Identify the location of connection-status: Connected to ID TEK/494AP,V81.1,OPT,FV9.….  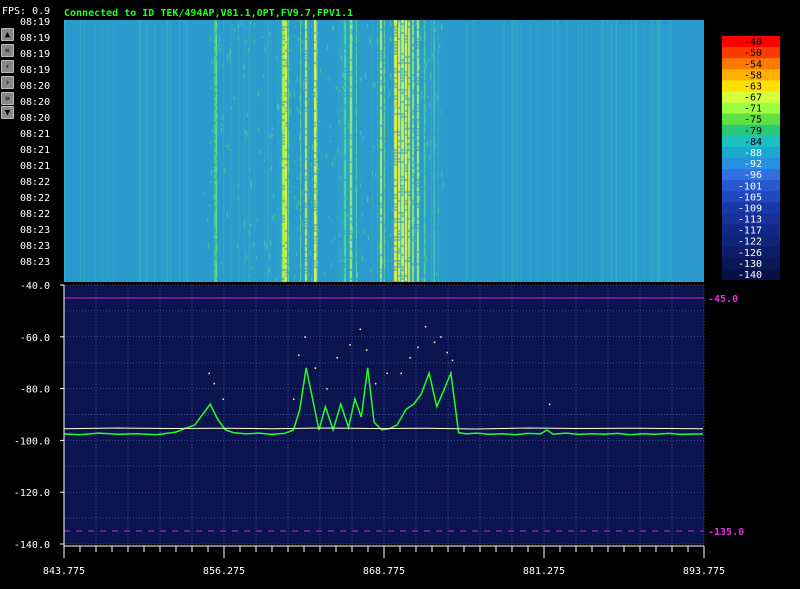
(208, 13).